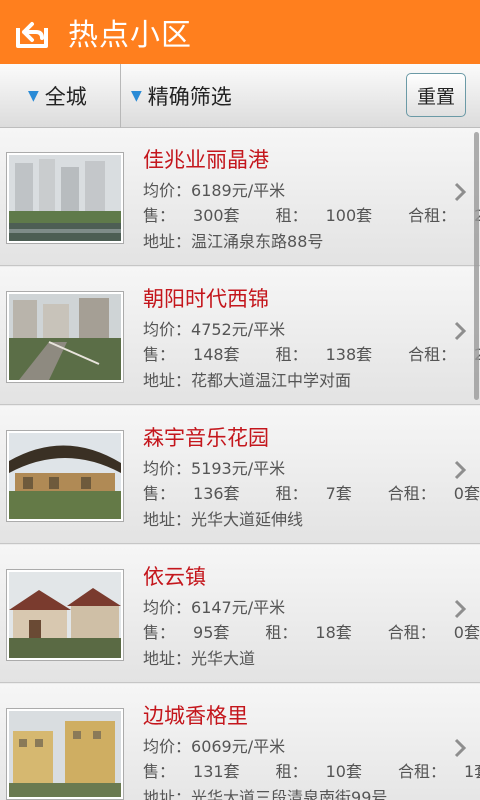  Describe the element at coordinates (436, 95) in the screenshot. I see `reset-button: 重置` at that location.